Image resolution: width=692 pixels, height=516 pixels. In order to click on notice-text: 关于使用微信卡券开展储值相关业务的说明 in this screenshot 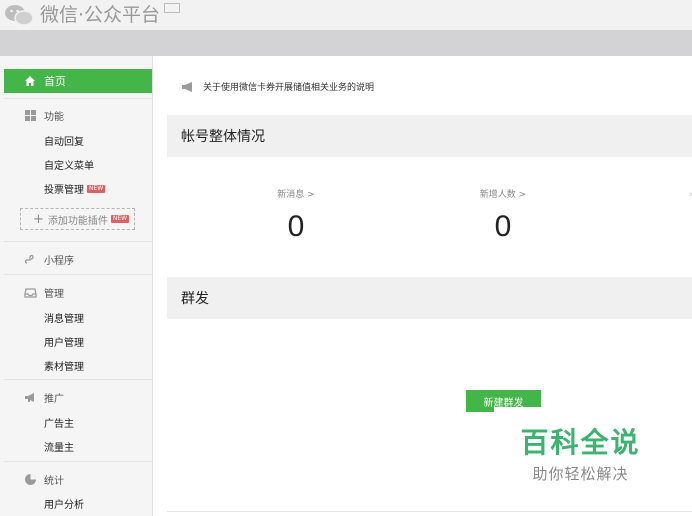, I will do `click(289, 88)`.